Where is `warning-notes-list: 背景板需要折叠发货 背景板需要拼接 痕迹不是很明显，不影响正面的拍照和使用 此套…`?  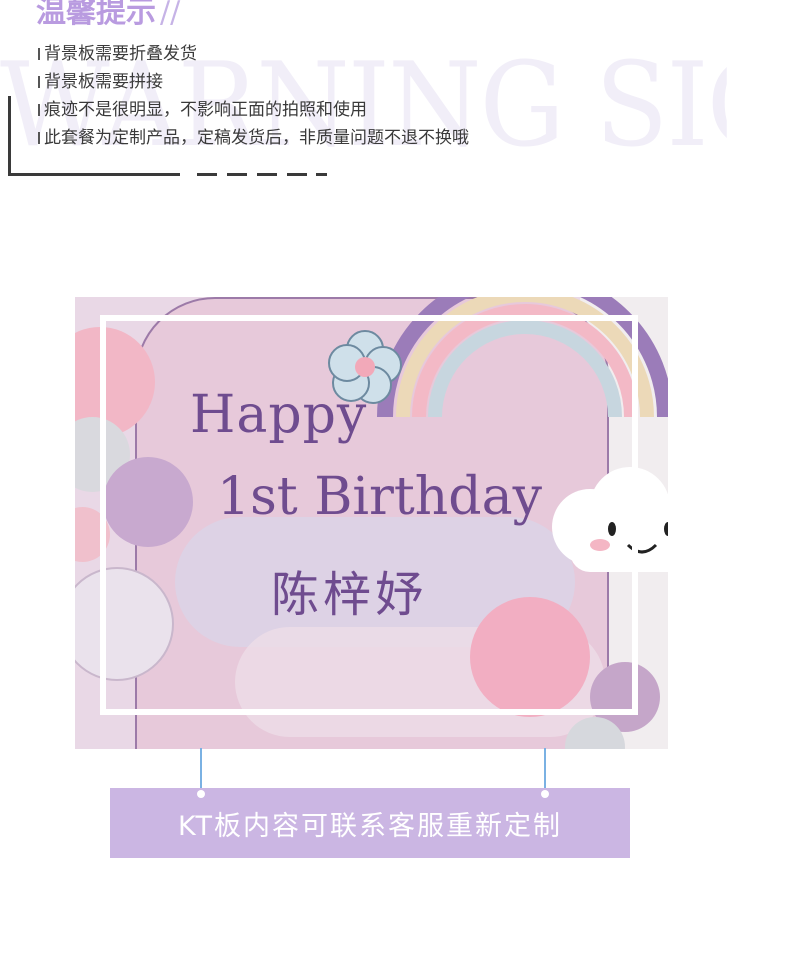 warning-notes-list: 背景板需要折叠发货 背景板需要拼接 痕迹不是很明显，不影响正面的拍照和使用 此套… is located at coordinates (253, 96).